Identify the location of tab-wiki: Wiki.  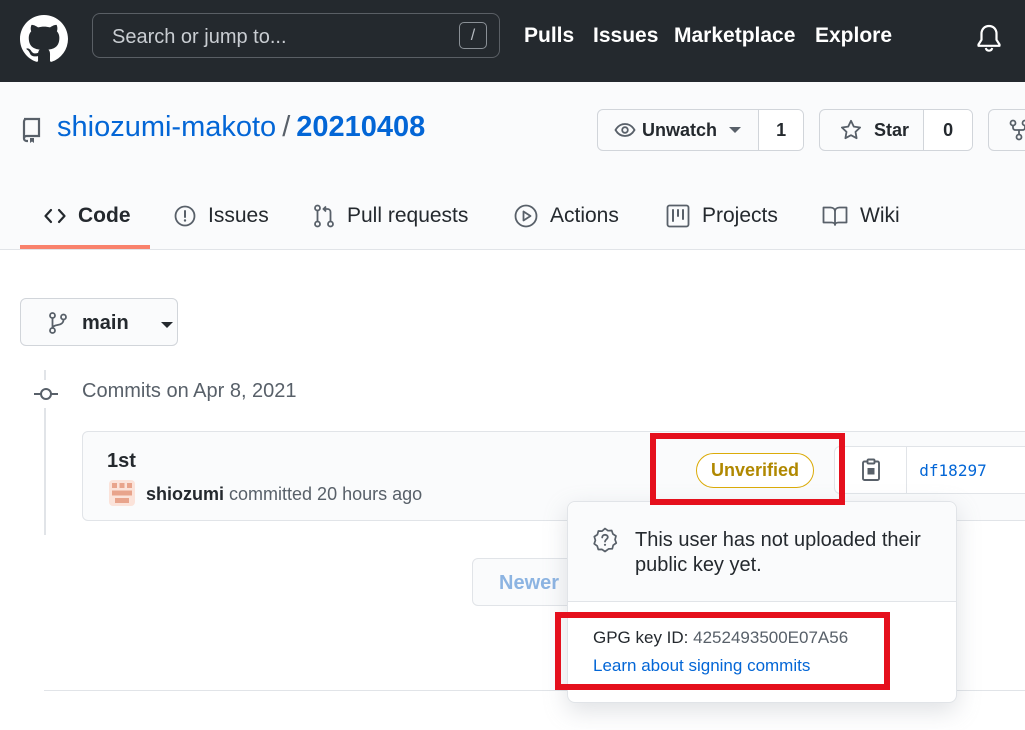
(861, 216).